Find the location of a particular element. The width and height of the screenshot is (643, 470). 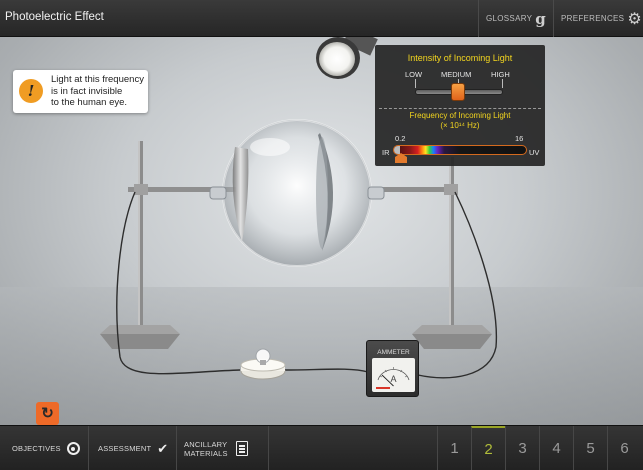

ammeter-label: AMMETER is located at coordinates (393, 352).